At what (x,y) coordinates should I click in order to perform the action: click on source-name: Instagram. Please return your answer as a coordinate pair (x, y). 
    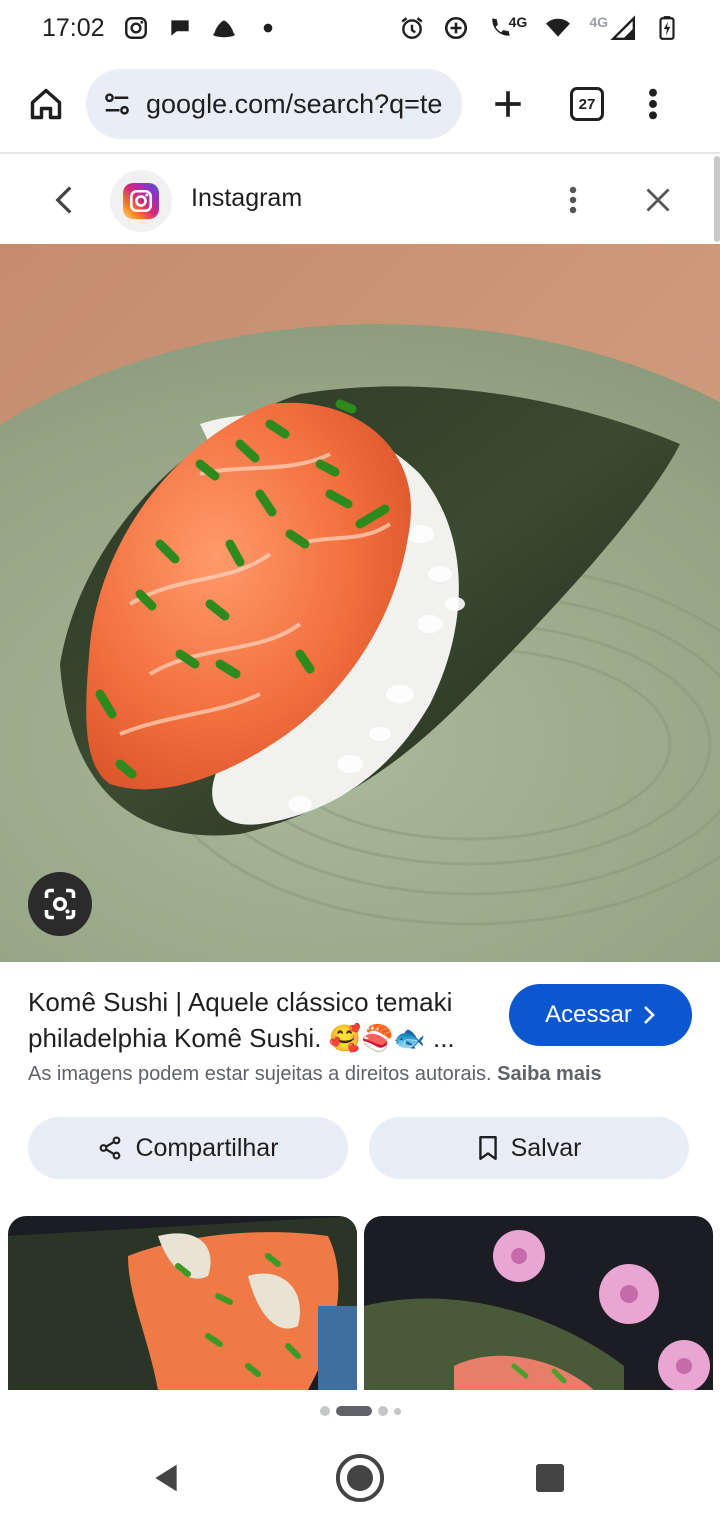
    Looking at the image, I should click on (246, 198).